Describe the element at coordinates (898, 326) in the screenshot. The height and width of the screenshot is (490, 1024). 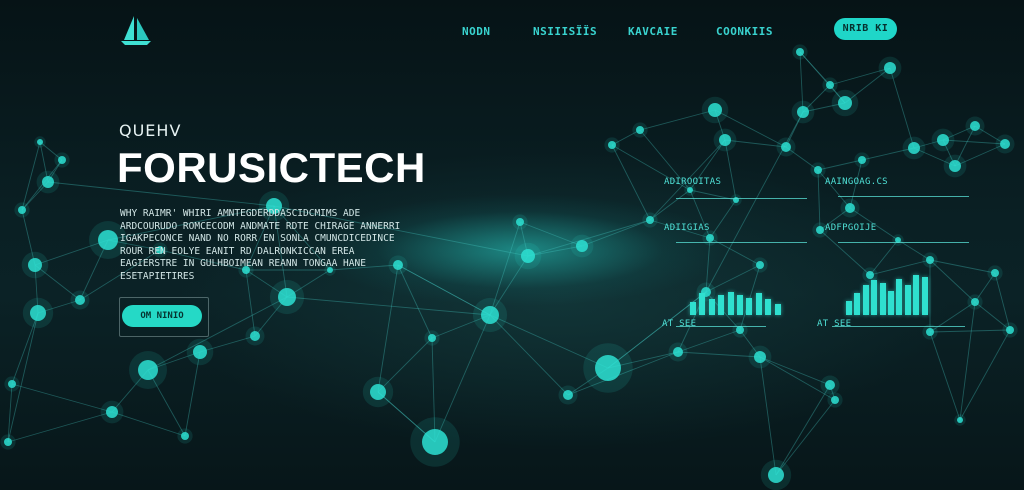
I see `chart-baseline-right` at that location.